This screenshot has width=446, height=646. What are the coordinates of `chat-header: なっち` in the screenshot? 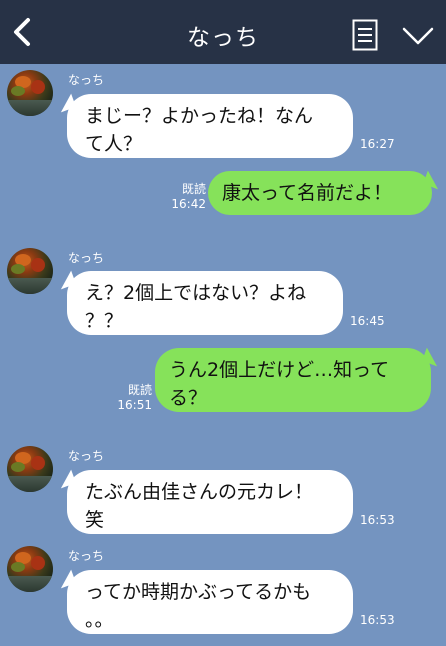 It's located at (223, 32).